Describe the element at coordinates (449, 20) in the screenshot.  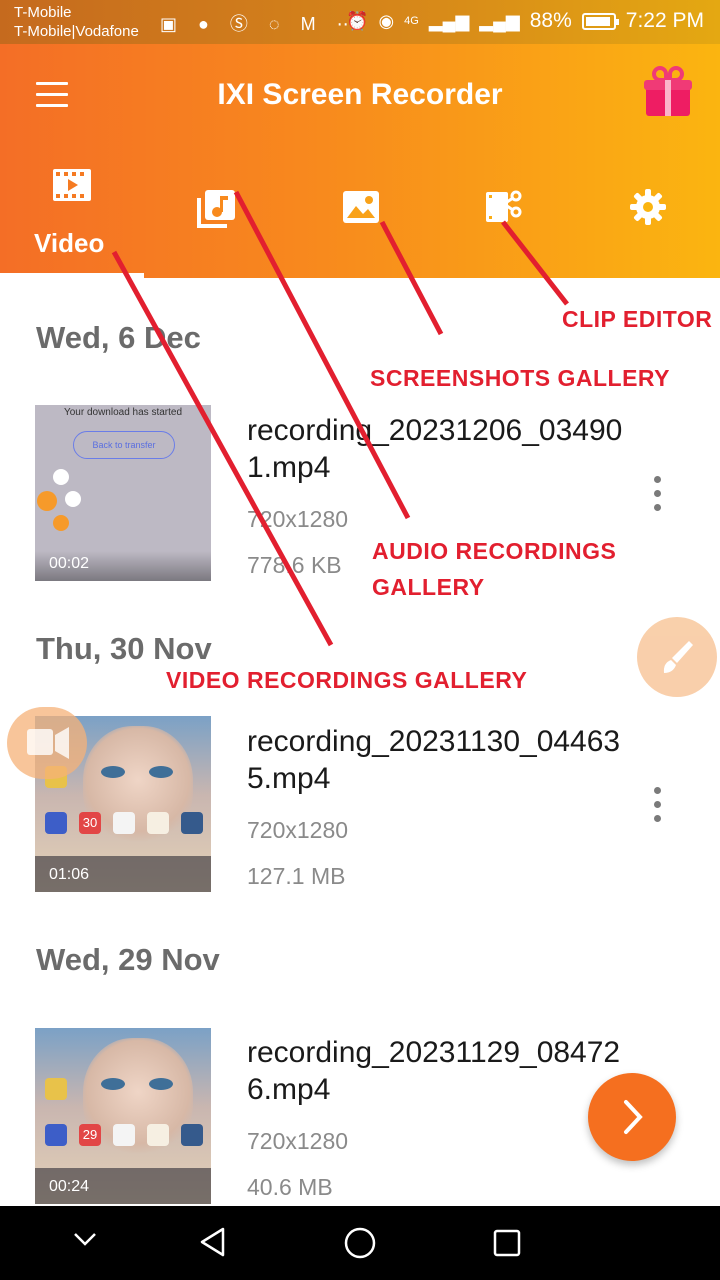
I see `signal-icon: ▂▄▆` at that location.